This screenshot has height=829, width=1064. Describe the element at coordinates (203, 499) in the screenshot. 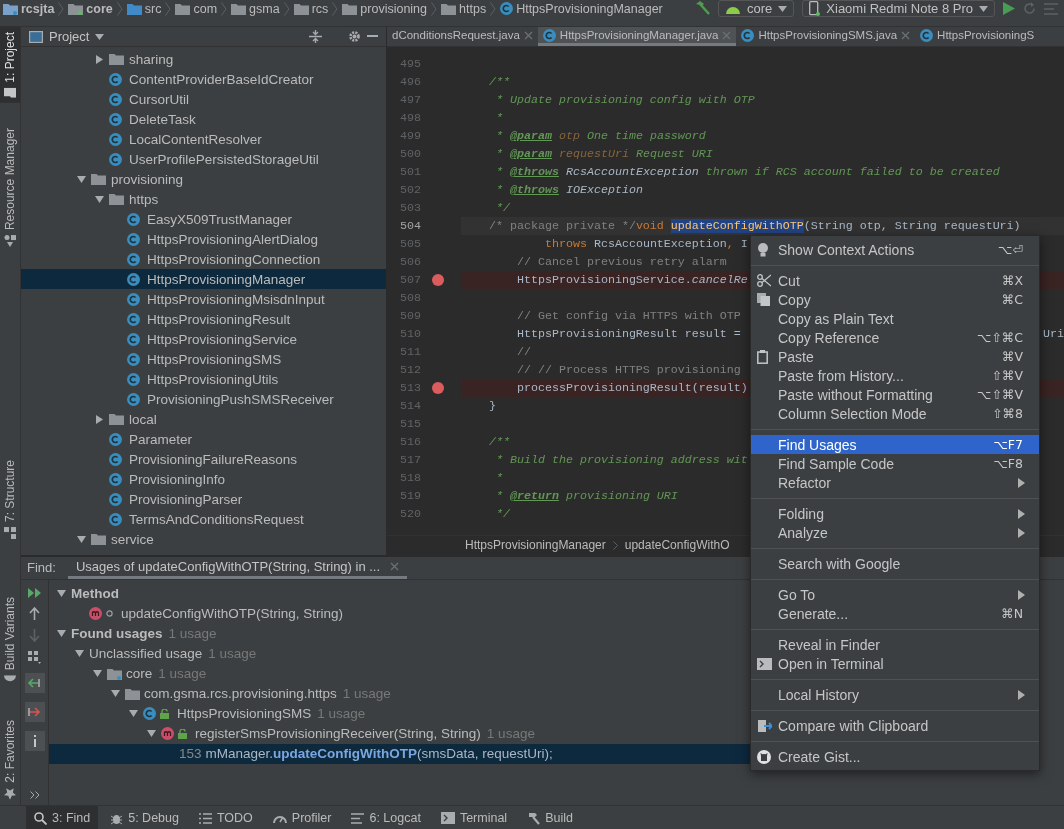

I see `tree-item: ProvisioningParser` at that location.